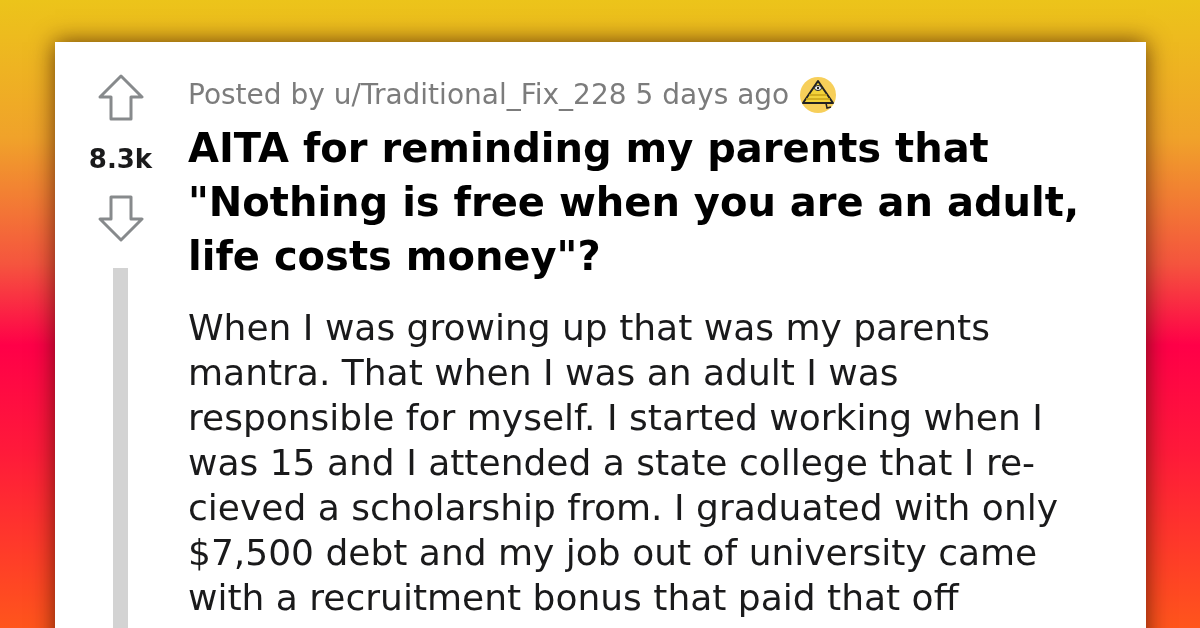 This screenshot has width=1200, height=628. What do you see at coordinates (120, 159) in the screenshot?
I see `vote-count: 8.3k` at bounding box center [120, 159].